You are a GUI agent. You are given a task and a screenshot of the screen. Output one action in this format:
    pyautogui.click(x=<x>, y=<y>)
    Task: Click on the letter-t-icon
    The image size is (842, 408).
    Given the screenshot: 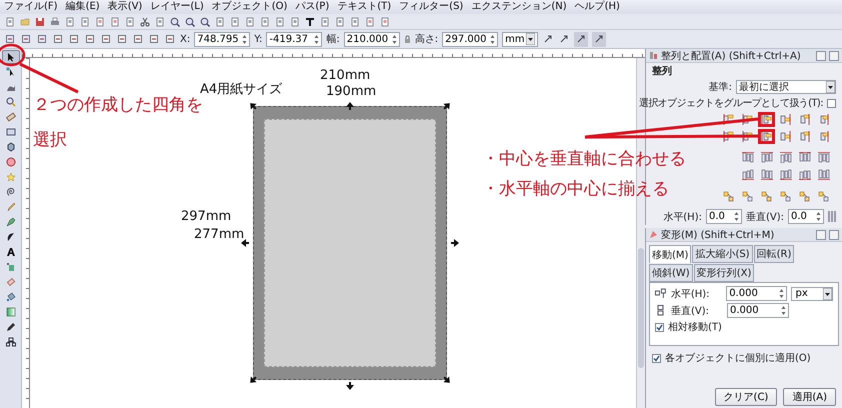 What is the action you would take?
    pyautogui.click(x=310, y=21)
    